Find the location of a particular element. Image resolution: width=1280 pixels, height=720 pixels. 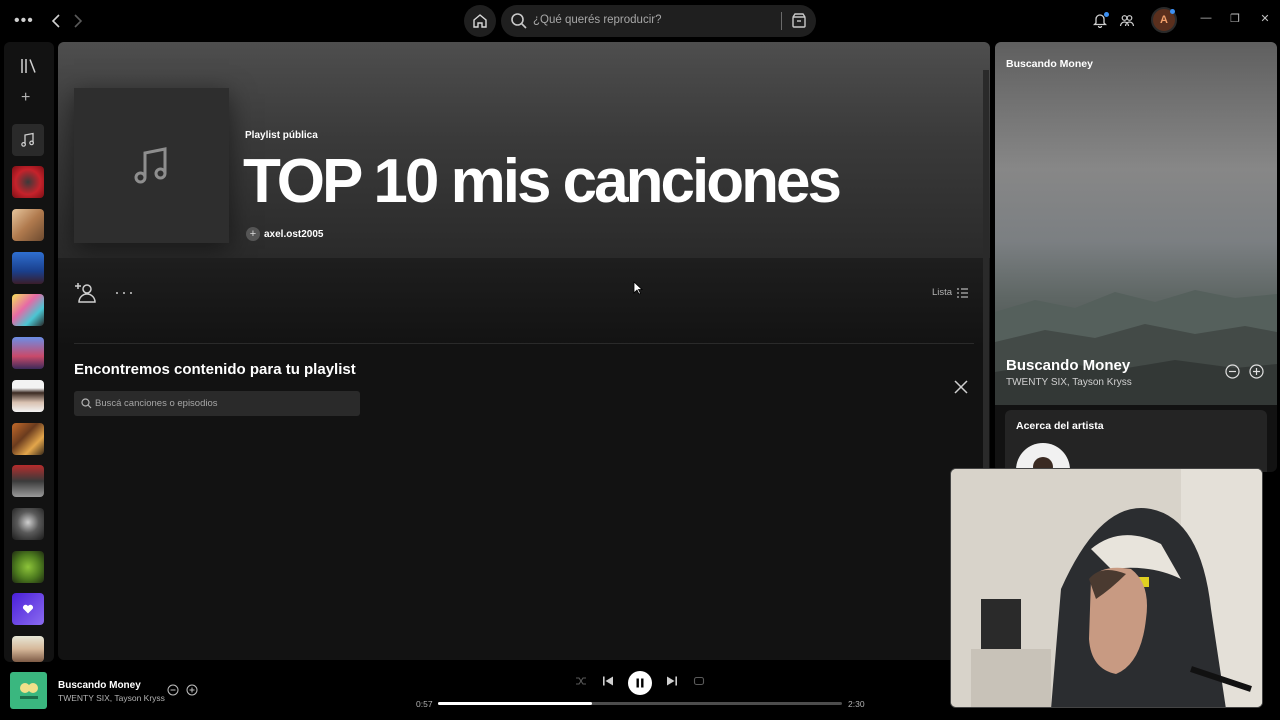

more-options-icon: ··· is located at coordinates (124, 292).